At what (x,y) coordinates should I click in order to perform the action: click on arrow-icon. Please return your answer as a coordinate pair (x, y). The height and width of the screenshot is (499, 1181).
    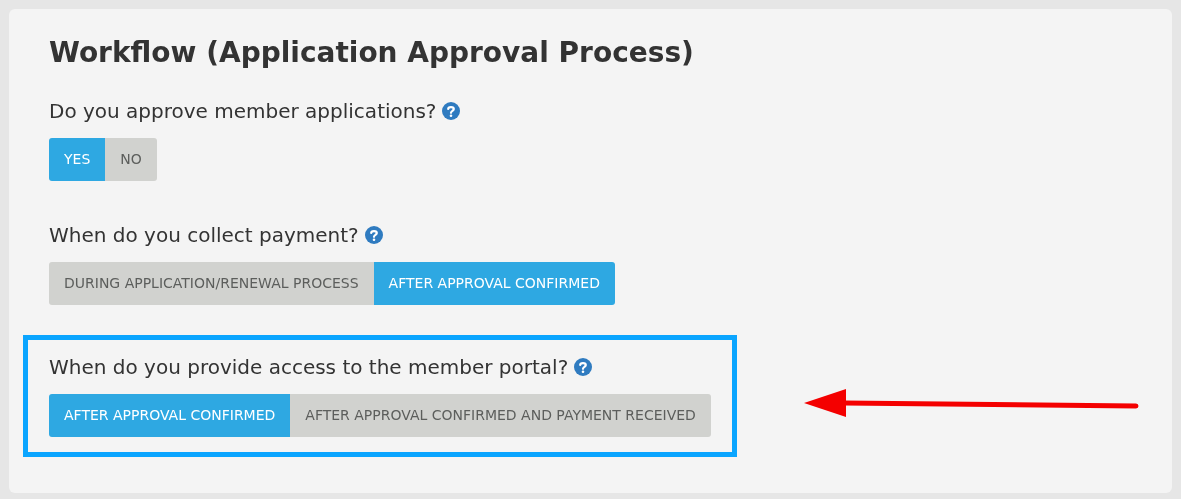
    Looking at the image, I should click on (972, 403).